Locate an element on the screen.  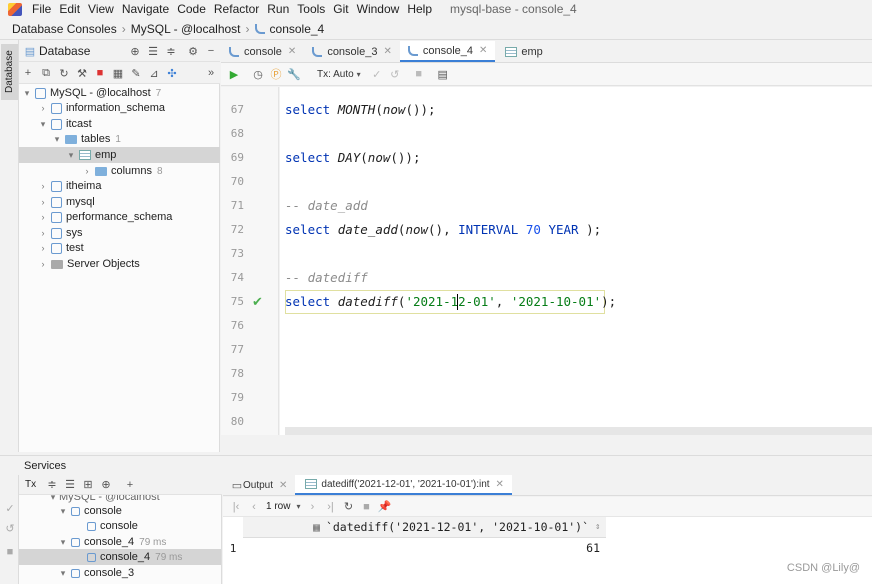
tree-node-schema: ▾ itcast is located at coordinates (64, 124).